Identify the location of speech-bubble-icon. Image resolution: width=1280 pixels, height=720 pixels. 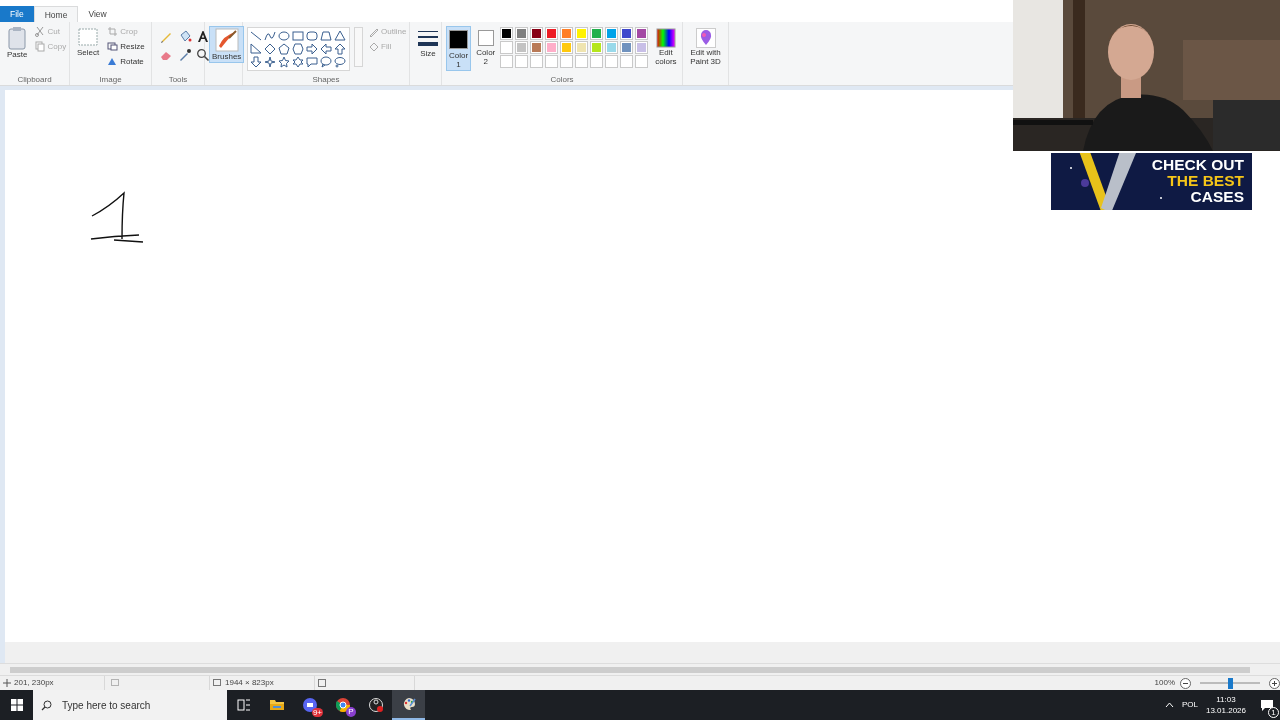
(312, 62).